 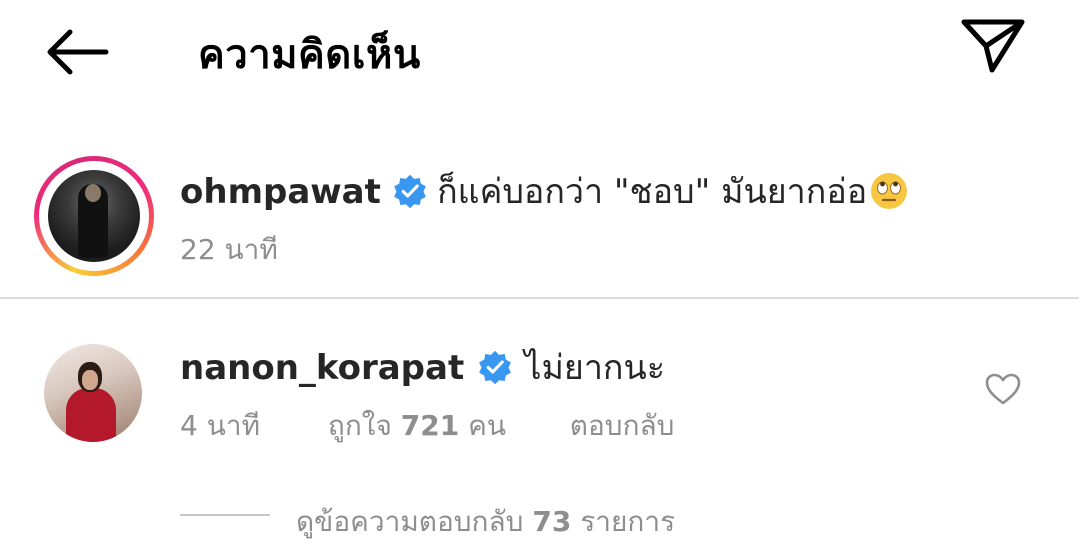 What do you see at coordinates (220, 425) in the screenshot?
I see `comment-time: 4 นาที` at bounding box center [220, 425].